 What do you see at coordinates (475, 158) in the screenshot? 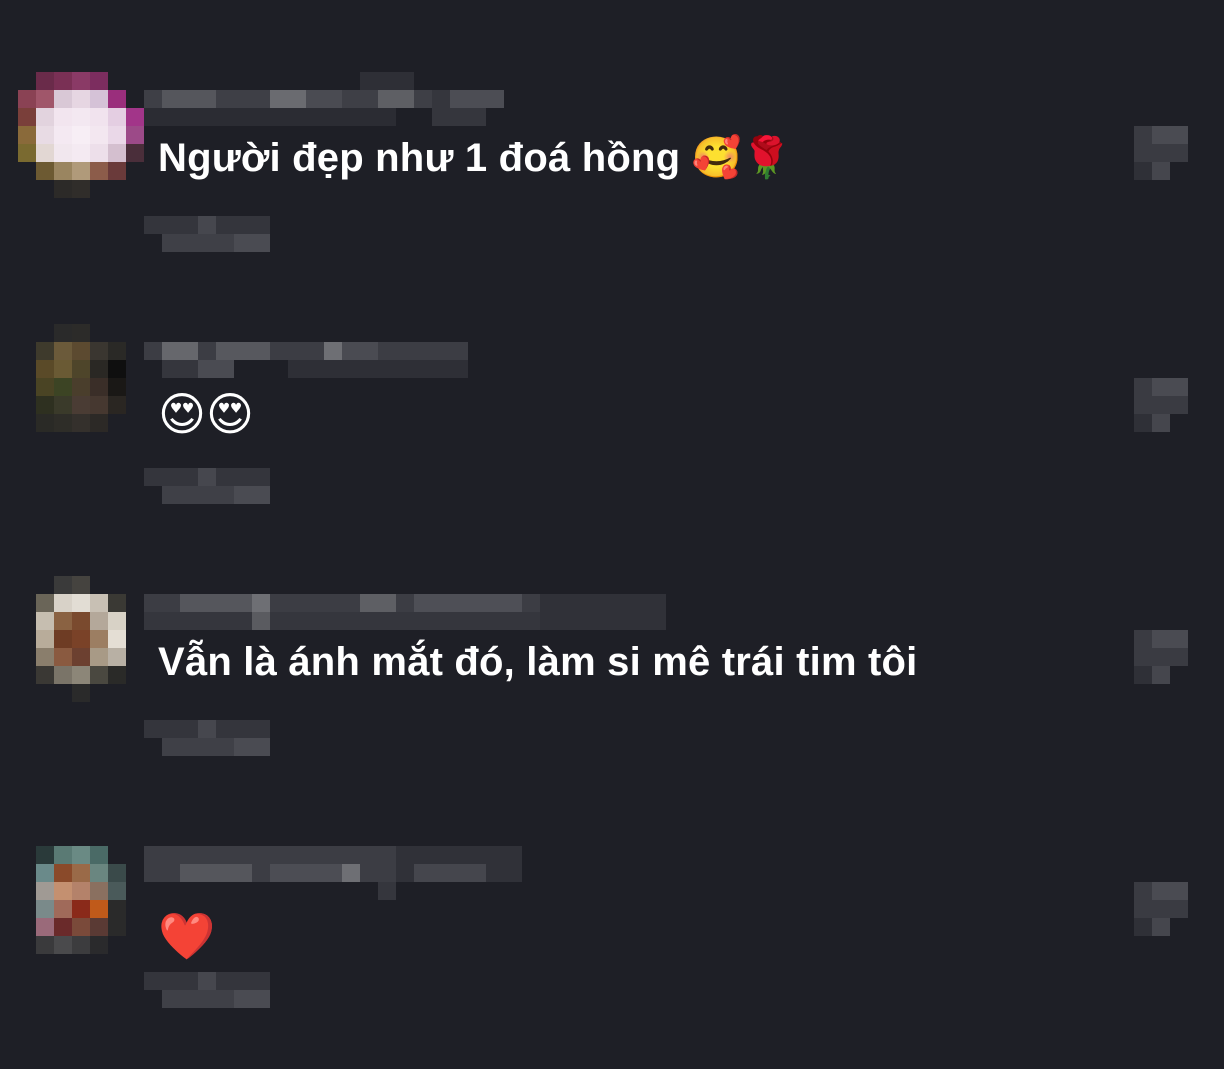
I see `comment-text: Người đẹp như 1 đoá hồng 🥰🌹` at bounding box center [475, 158].